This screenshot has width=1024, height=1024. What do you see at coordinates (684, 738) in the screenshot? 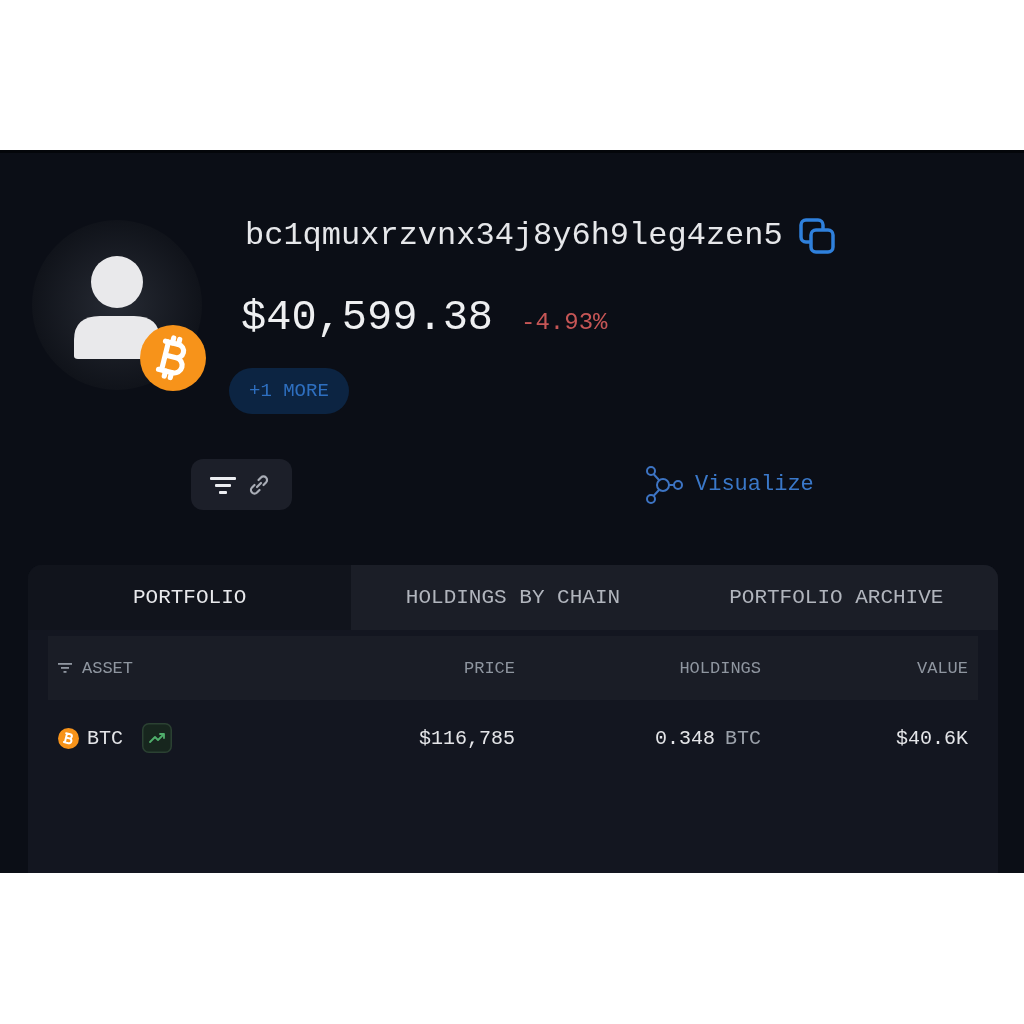
I see `asset-holdings: 0.348` at bounding box center [684, 738].